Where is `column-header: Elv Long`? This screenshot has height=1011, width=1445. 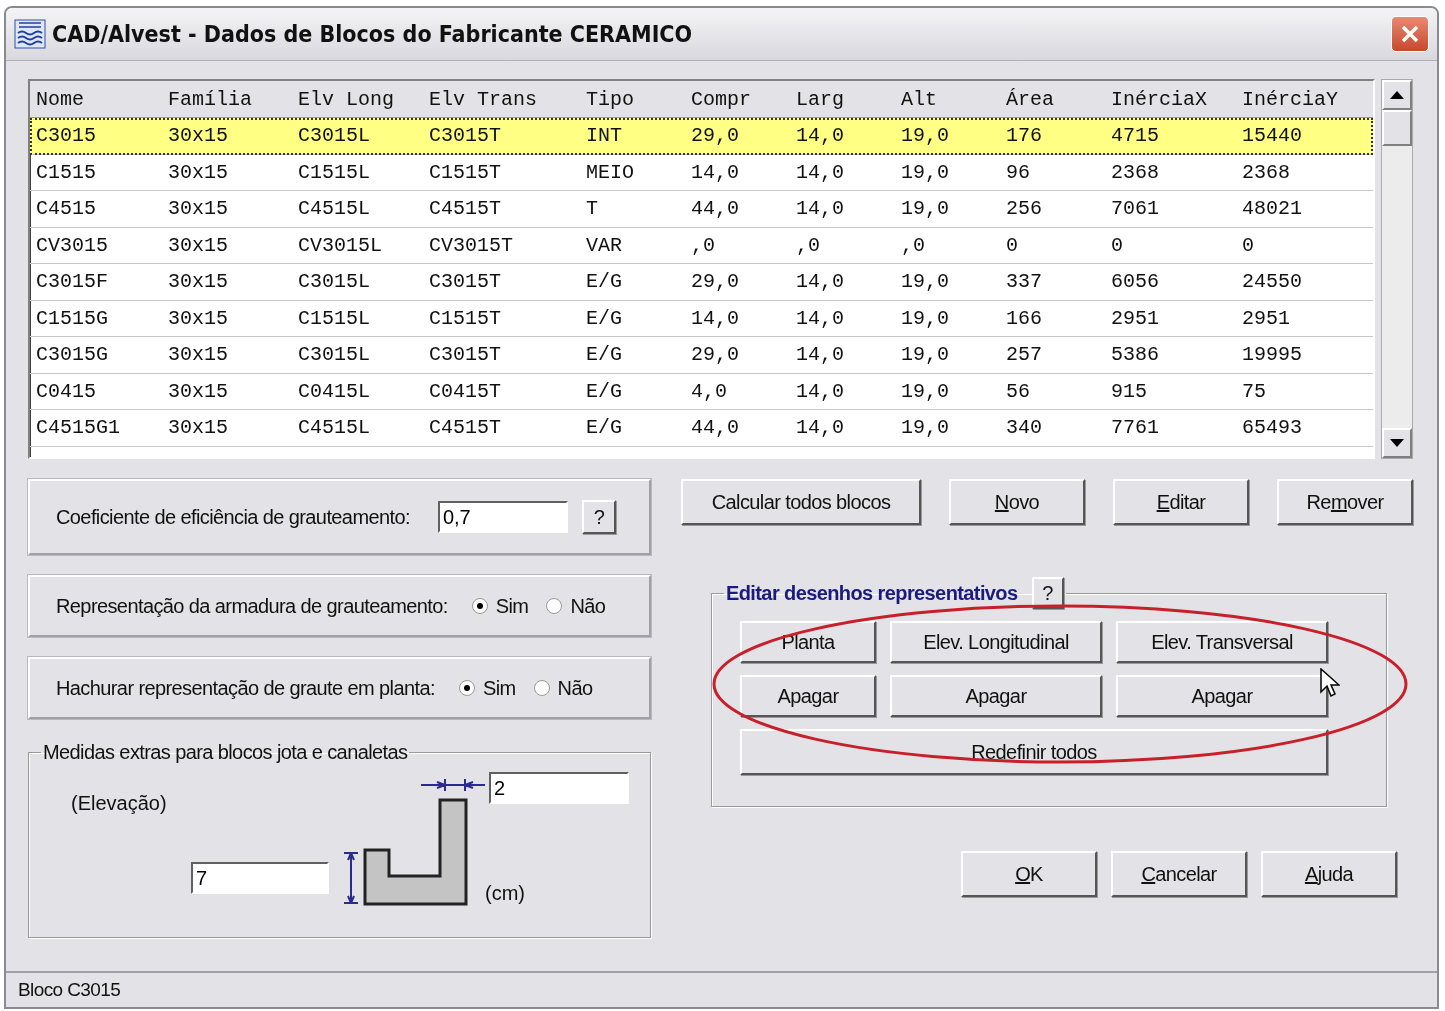
column-header: Elv Long is located at coordinates (357, 99).